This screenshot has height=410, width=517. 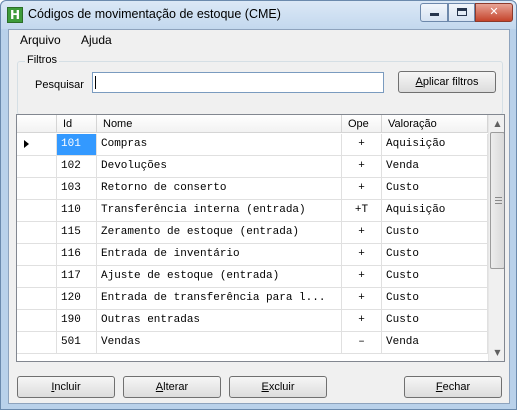 I want to click on close-button: ✕, so click(x=494, y=12).